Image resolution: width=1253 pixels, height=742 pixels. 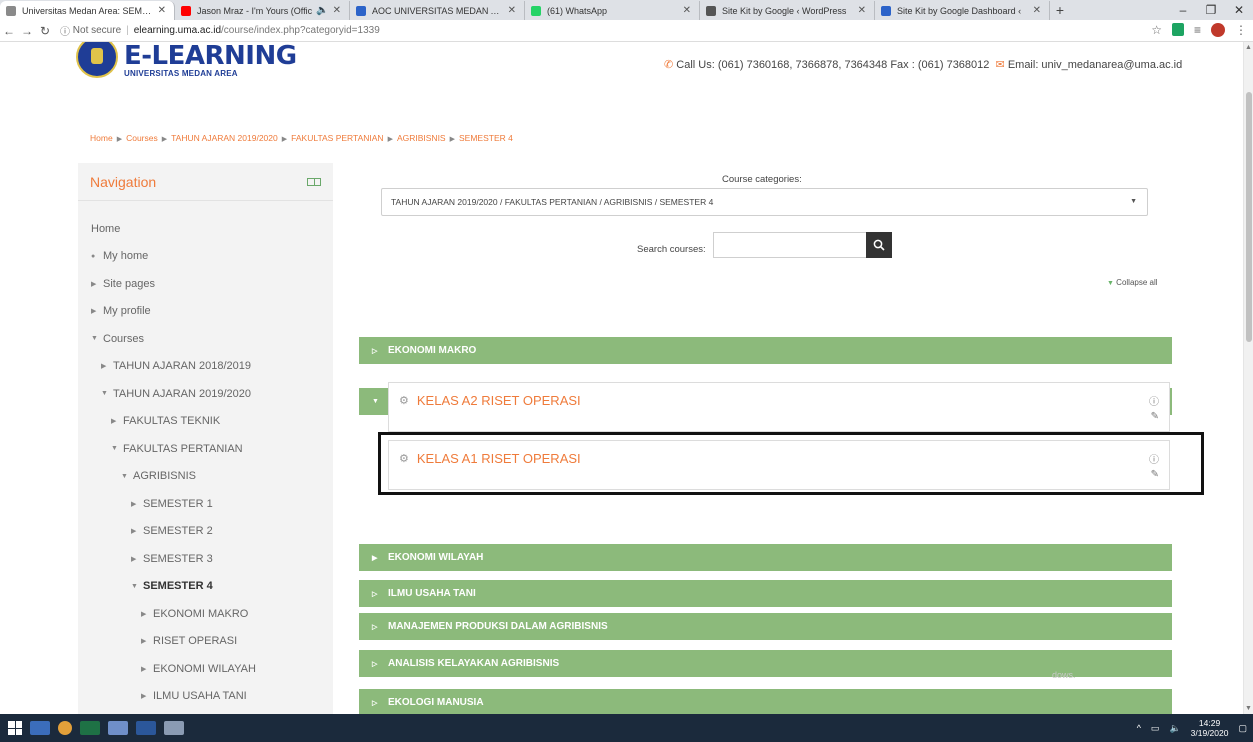 What do you see at coordinates (1218, 30) in the screenshot?
I see `profile-avatar` at bounding box center [1218, 30].